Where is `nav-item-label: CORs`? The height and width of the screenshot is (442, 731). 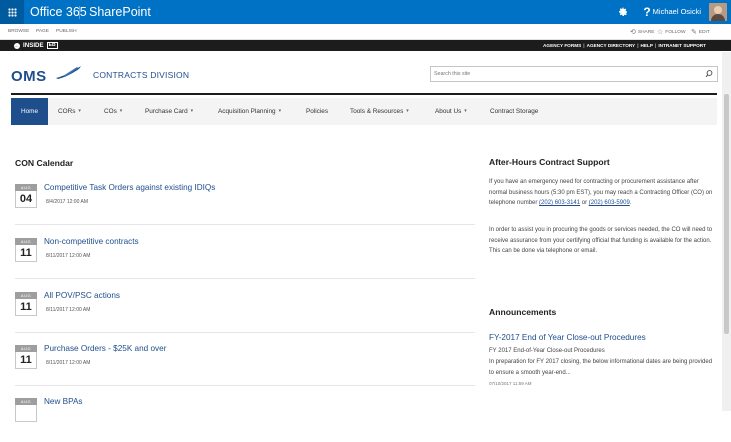 nav-item-label: CORs is located at coordinates (67, 111).